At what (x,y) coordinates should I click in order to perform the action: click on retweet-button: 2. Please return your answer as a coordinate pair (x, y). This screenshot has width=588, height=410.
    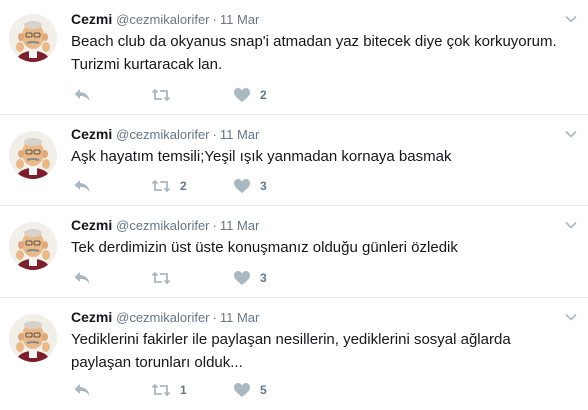
    Looking at the image, I should click on (169, 186).